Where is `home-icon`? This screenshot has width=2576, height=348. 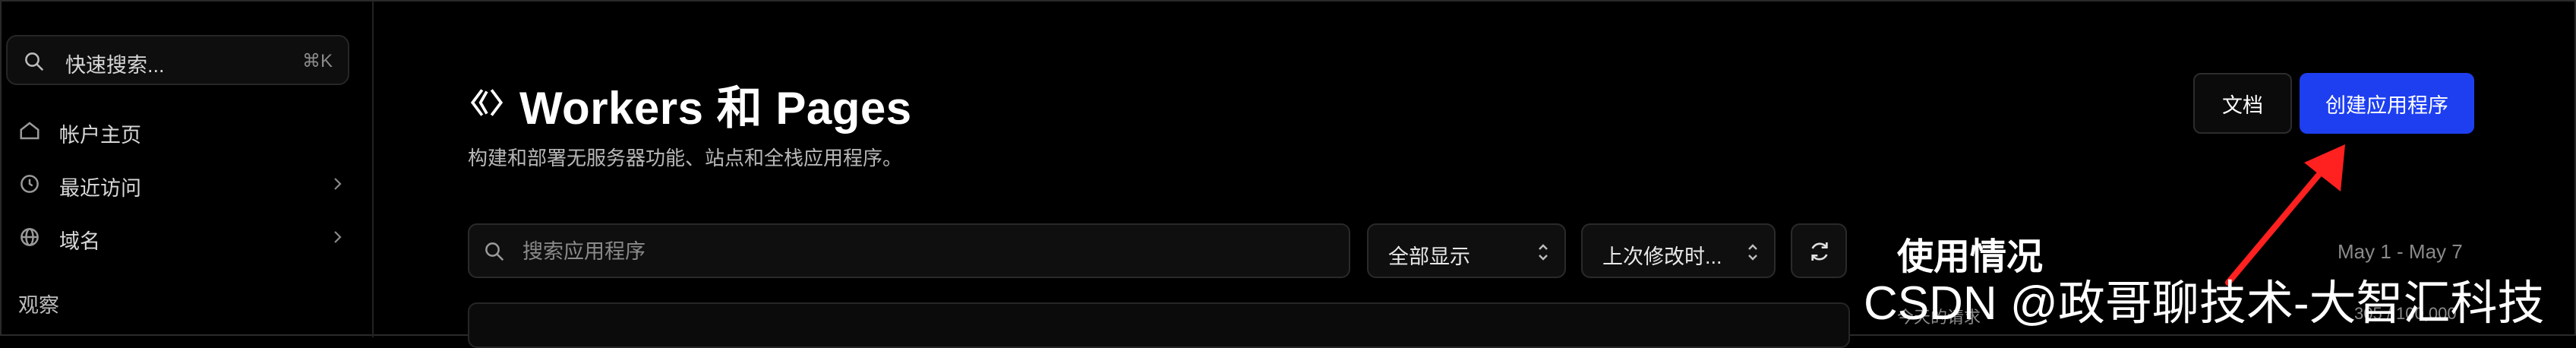 home-icon is located at coordinates (29, 131).